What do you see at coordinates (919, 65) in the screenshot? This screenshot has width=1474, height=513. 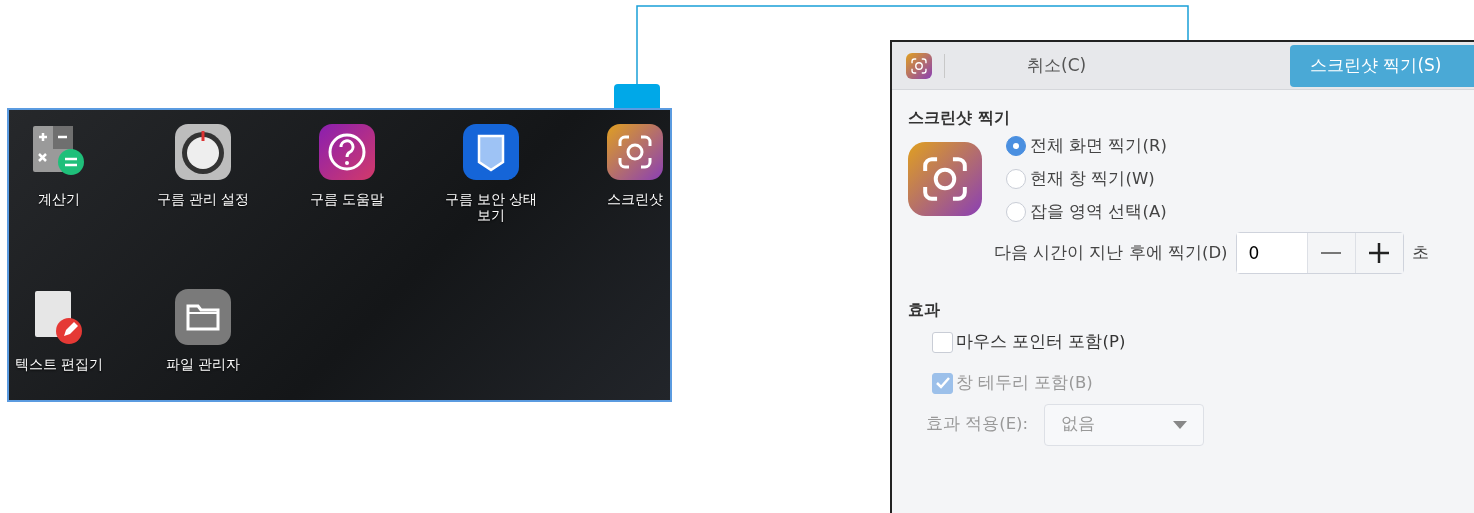 I see `app-icon` at bounding box center [919, 65].